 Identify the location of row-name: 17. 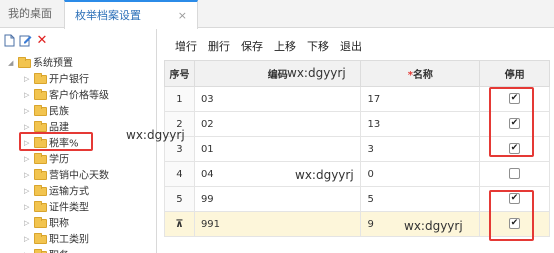
(420, 99).